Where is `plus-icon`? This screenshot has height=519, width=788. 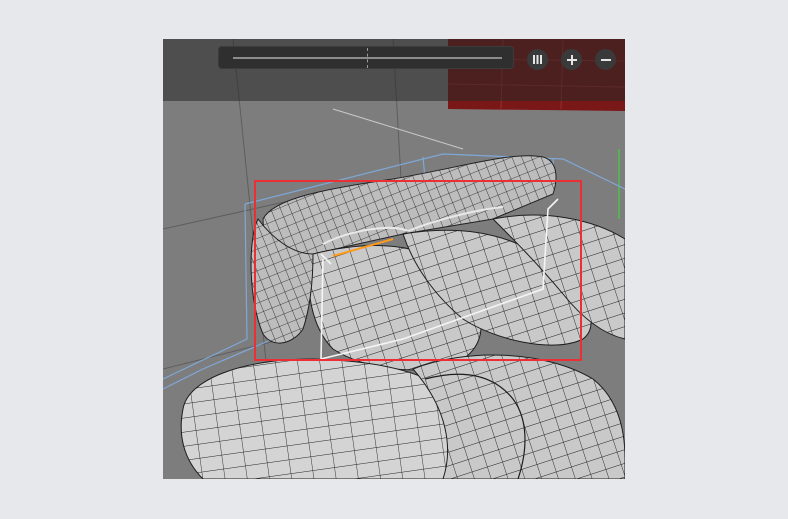 plus-icon is located at coordinates (571, 59).